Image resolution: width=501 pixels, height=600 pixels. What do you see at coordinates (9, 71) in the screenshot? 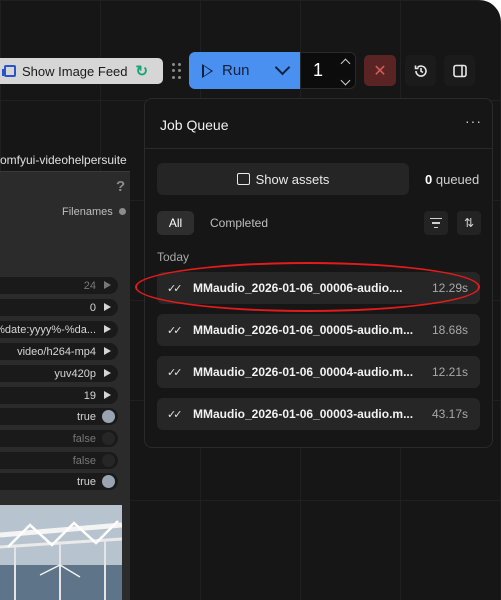
I see `image-feed-icon` at bounding box center [9, 71].